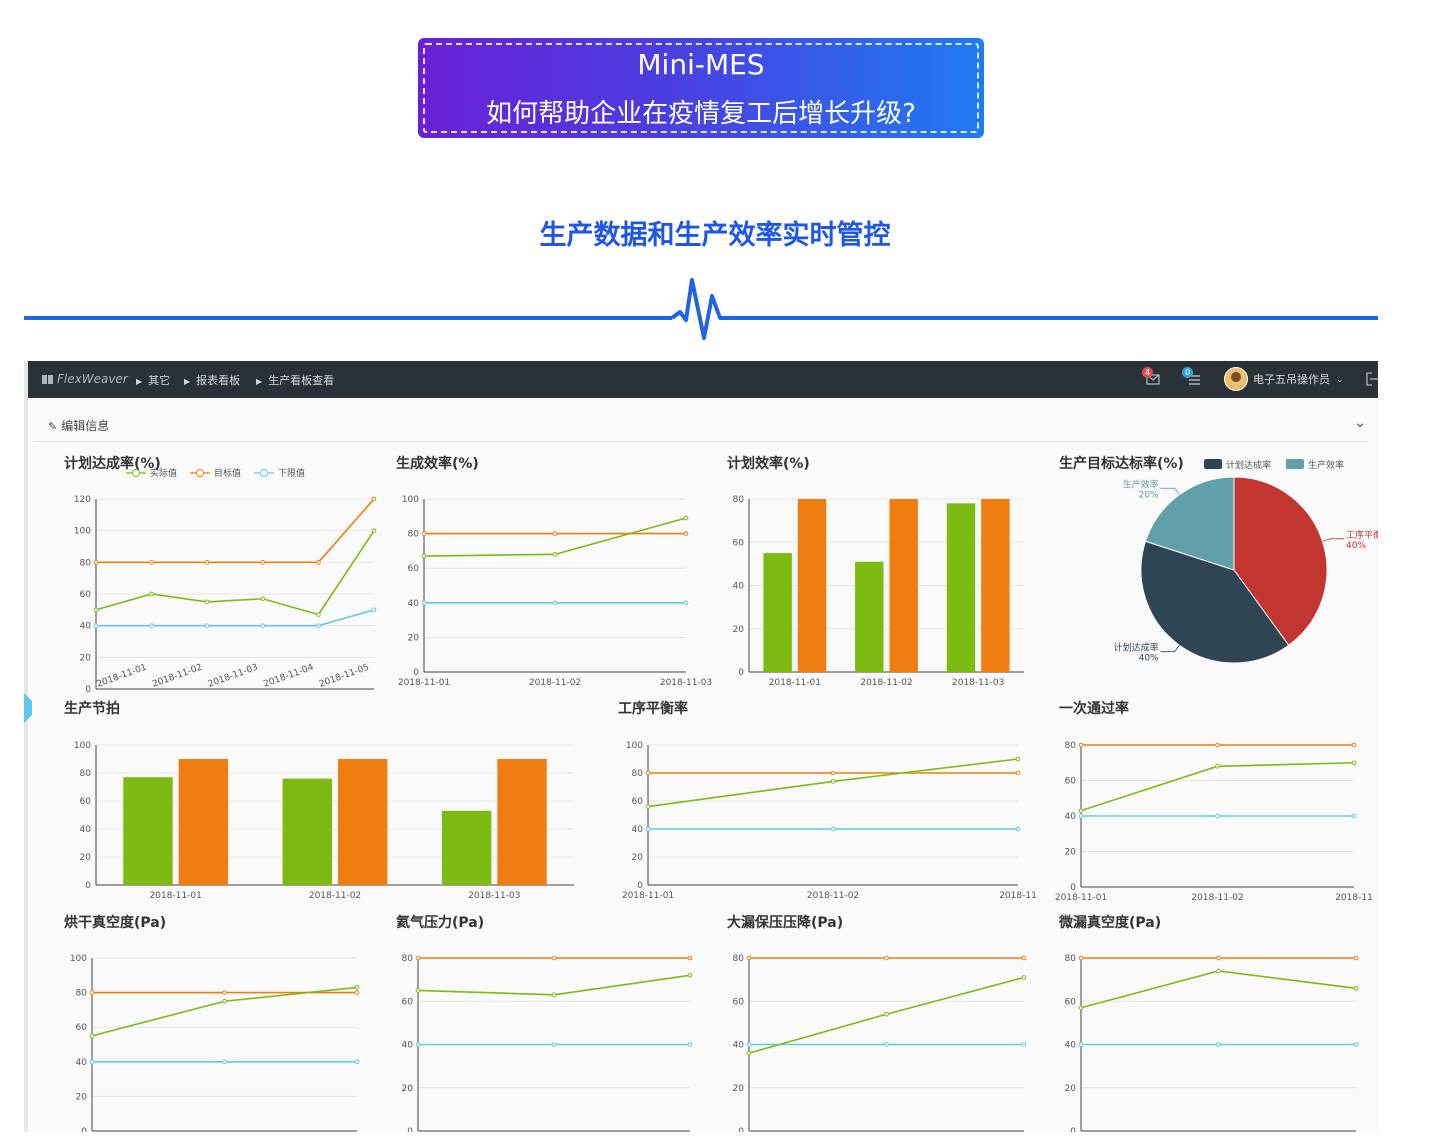 The height and width of the screenshot is (1145, 1430). What do you see at coordinates (440, 923) in the screenshot?
I see `chart-title: 氦气压力(Pa)` at bounding box center [440, 923].